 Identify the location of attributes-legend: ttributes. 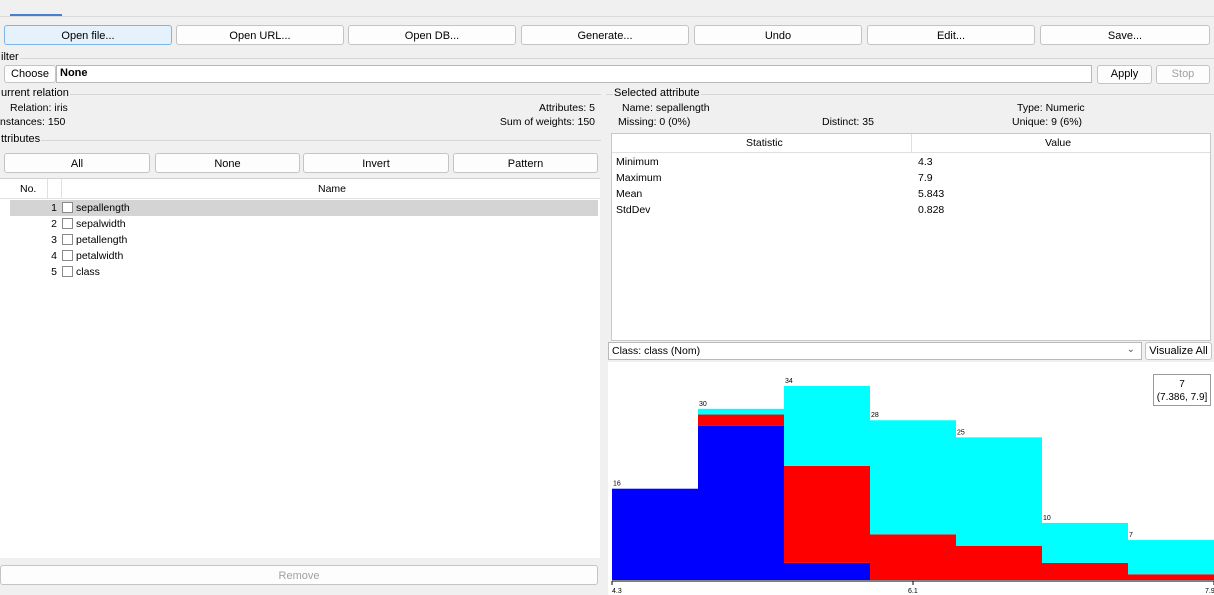
(21, 139).